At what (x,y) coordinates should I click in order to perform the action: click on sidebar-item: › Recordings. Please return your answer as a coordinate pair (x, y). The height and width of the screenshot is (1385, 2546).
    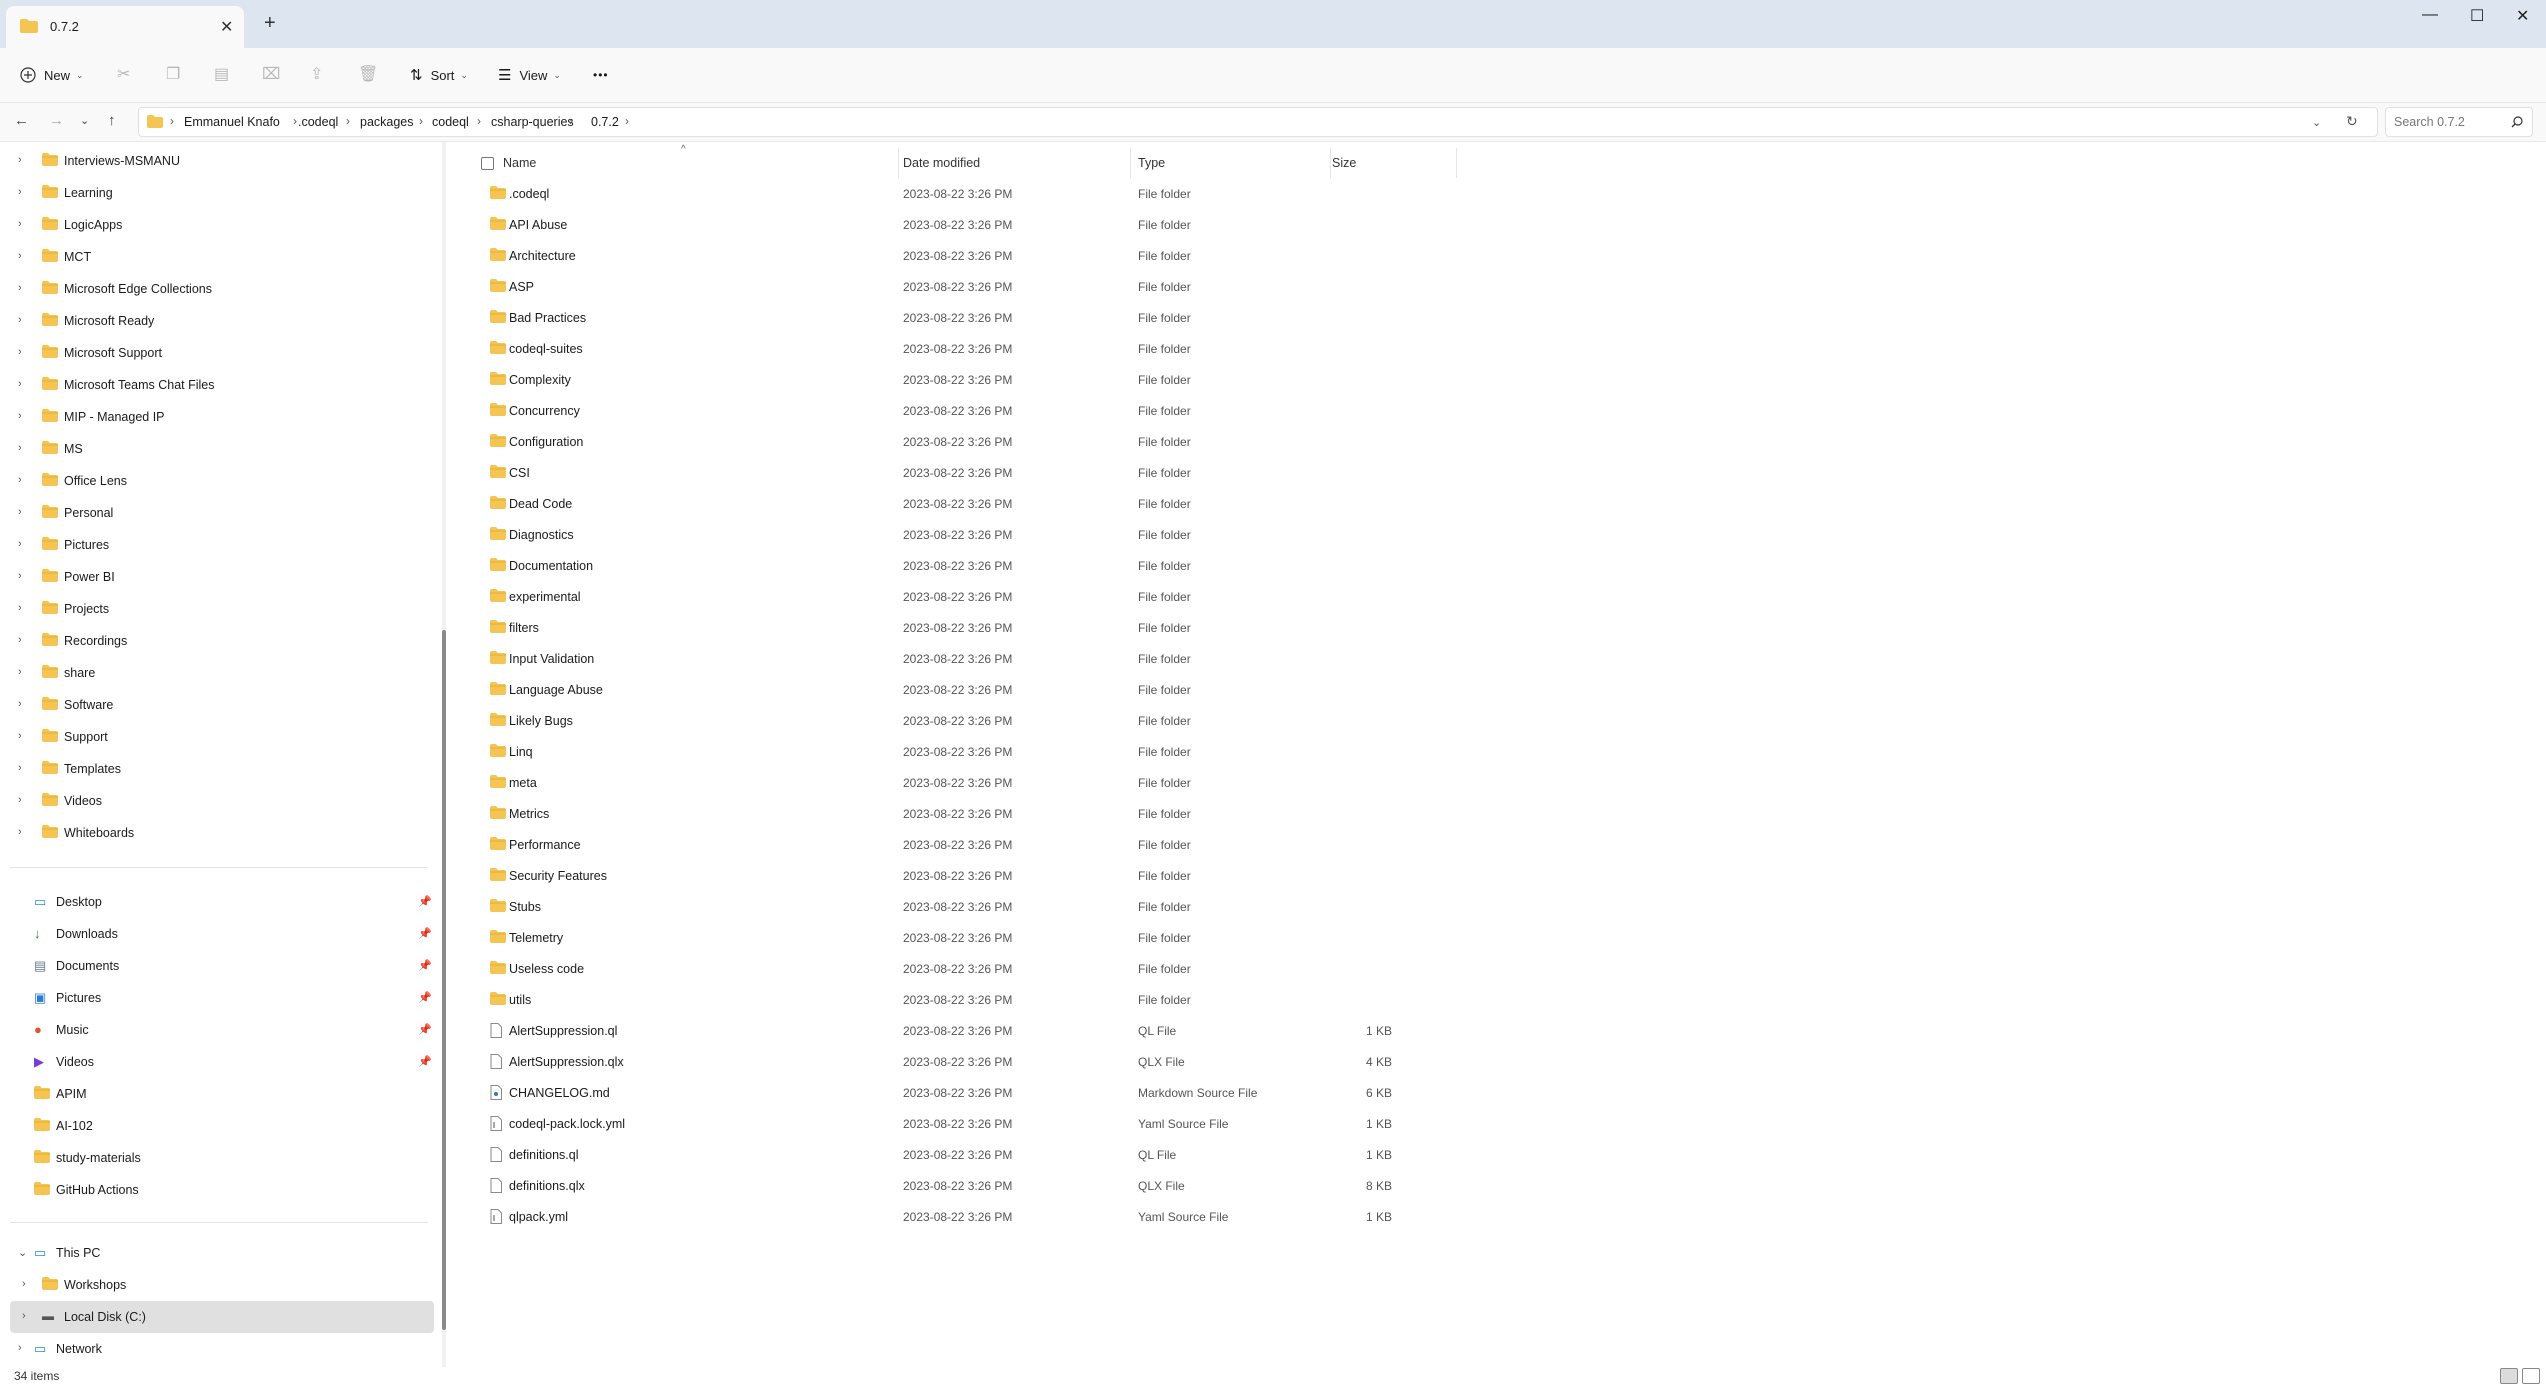
    Looking at the image, I should click on (217, 641).